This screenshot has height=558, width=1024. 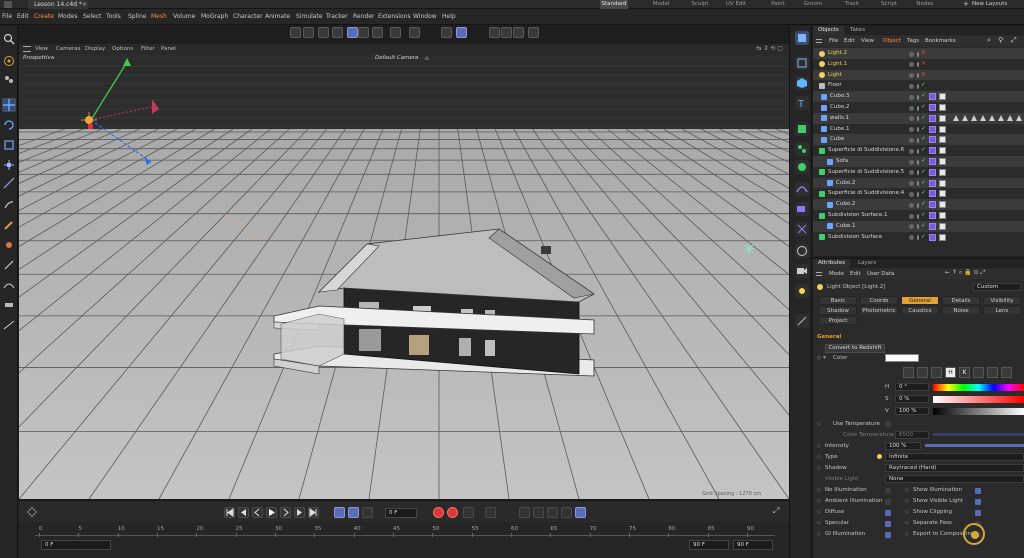 What do you see at coordinates (920, 300) in the screenshot?
I see `section-tab-general: General` at bounding box center [920, 300].